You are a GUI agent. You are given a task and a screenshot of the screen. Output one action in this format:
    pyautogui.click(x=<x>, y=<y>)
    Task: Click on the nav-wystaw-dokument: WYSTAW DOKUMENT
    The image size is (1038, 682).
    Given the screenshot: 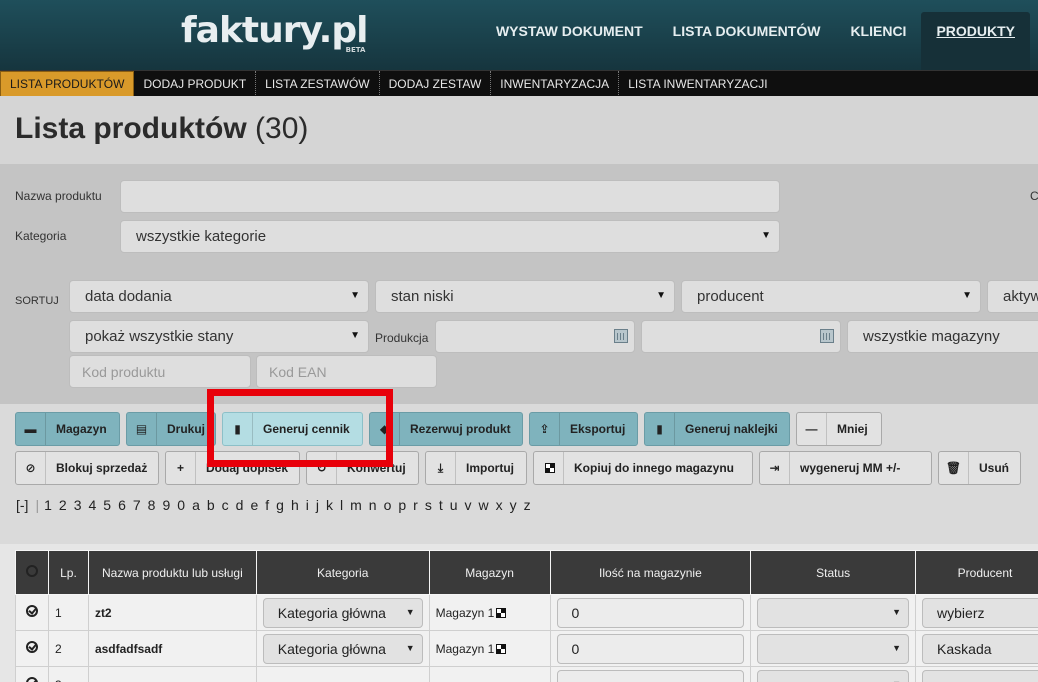 What is the action you would take?
    pyautogui.click(x=569, y=35)
    